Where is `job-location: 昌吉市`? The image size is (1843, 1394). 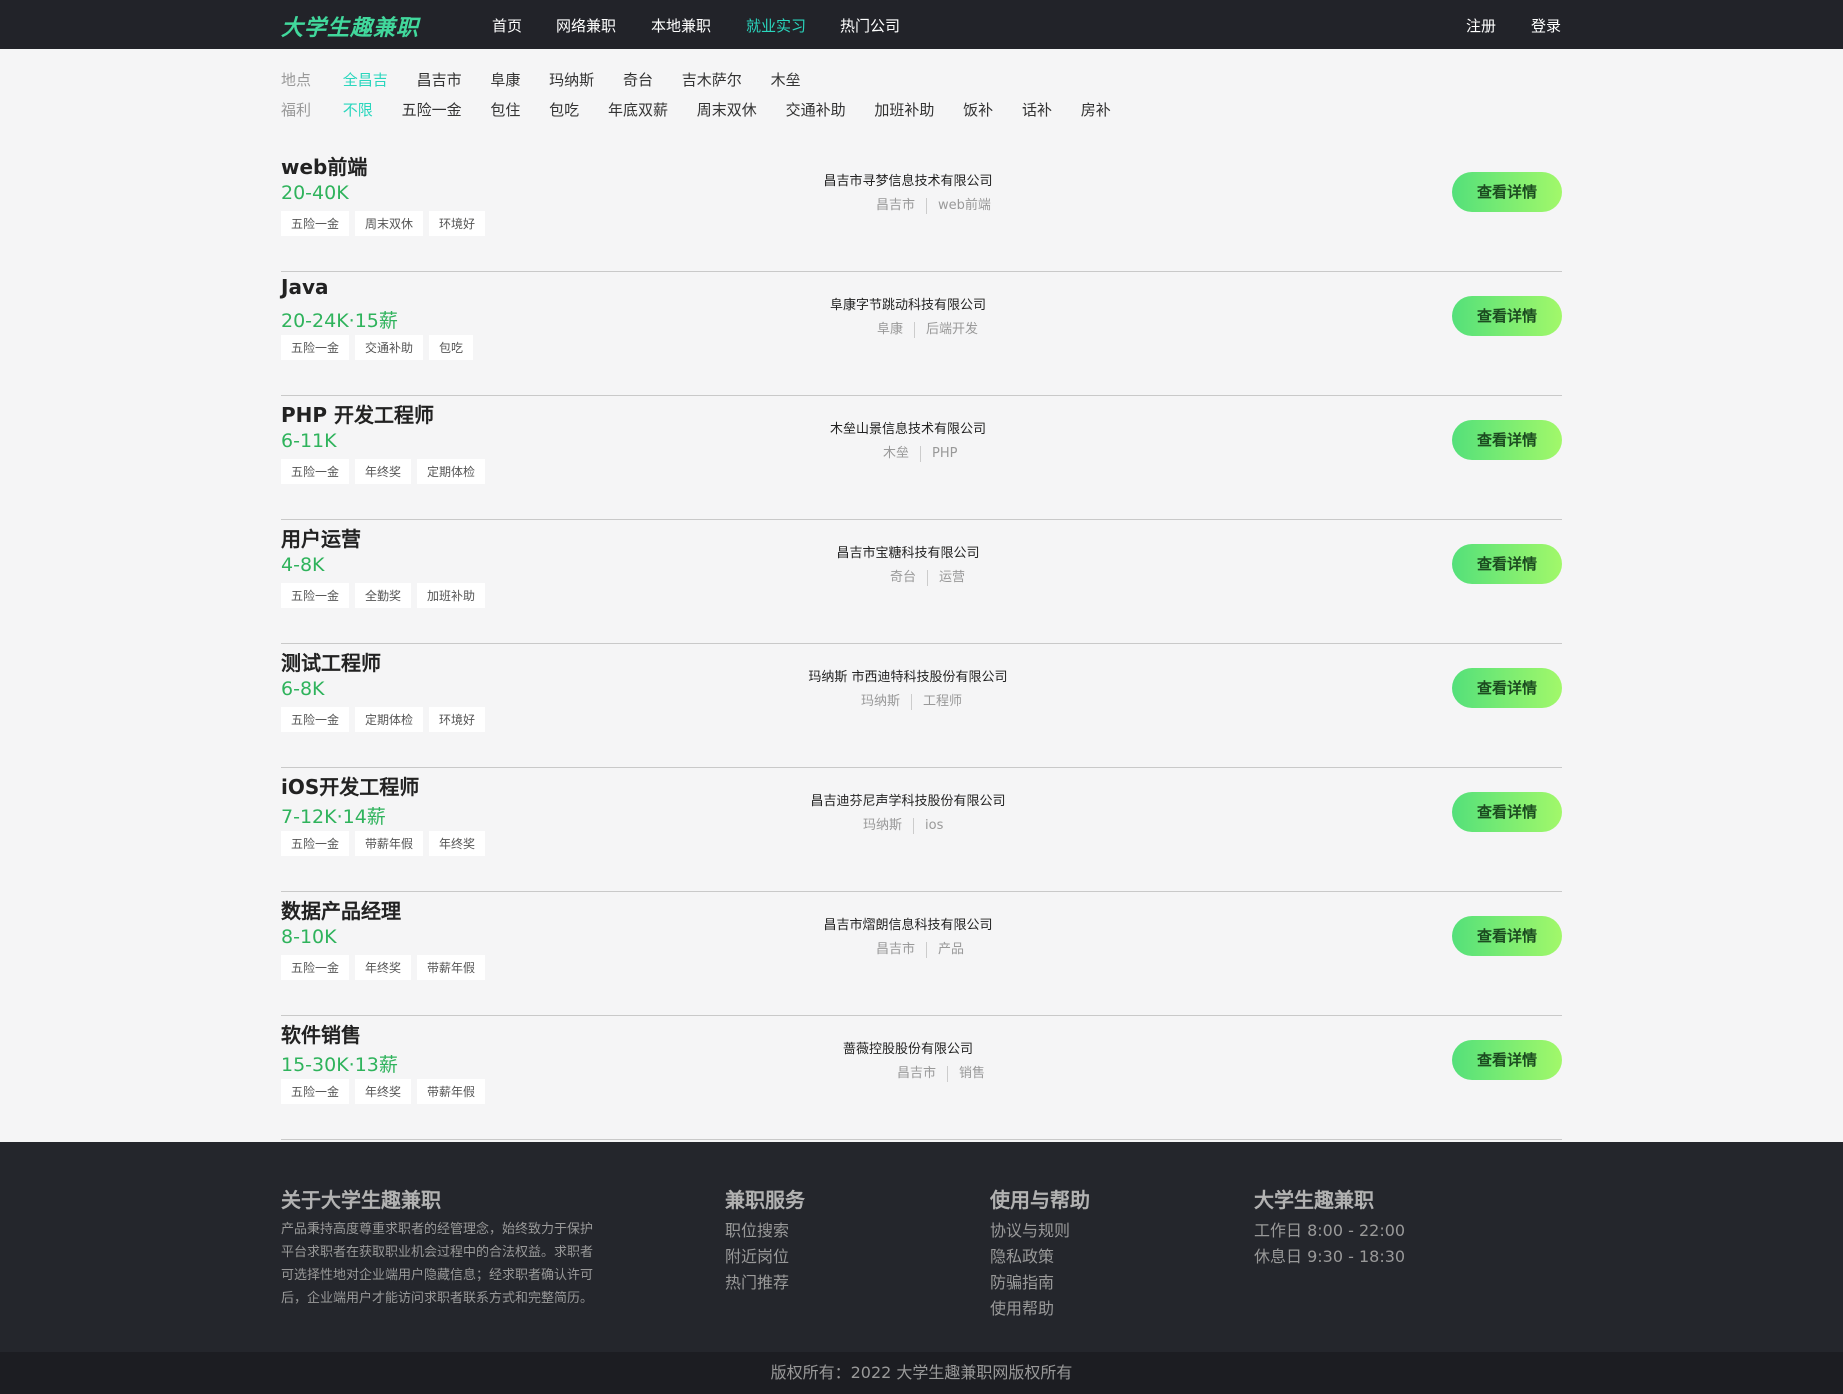
job-location: 昌吉市 is located at coordinates (896, 205).